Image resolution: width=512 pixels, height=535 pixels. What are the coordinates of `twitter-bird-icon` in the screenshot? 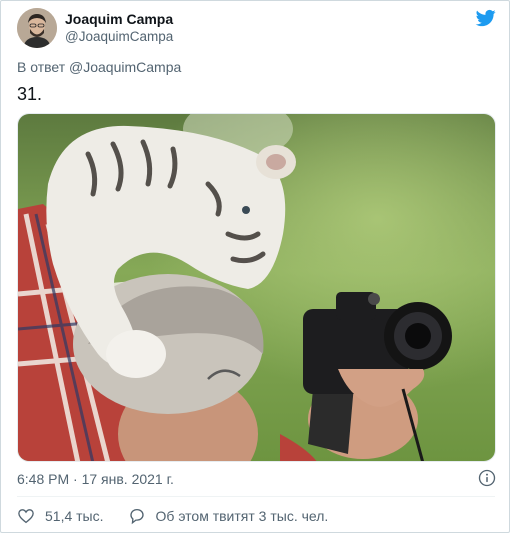 It's located at (486, 18).